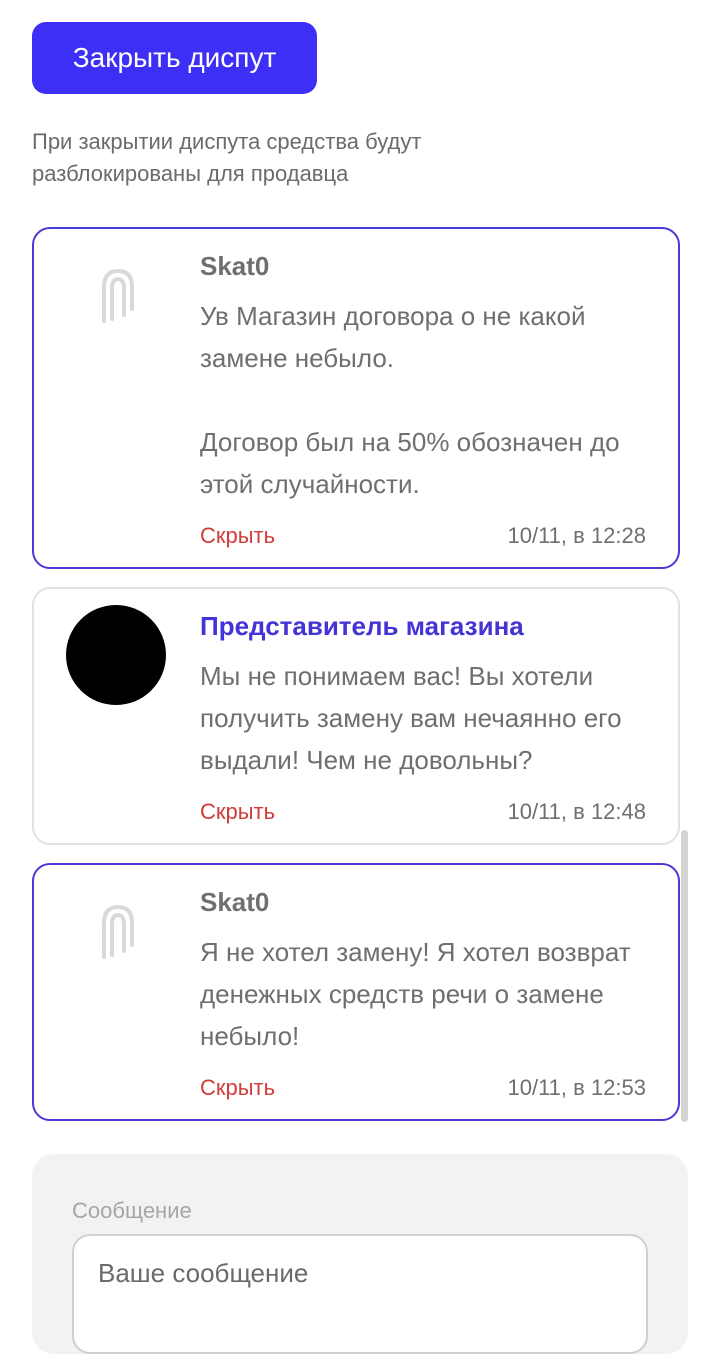 Image resolution: width=719 pixels, height=1354 pixels. I want to click on message-author: Представитель магазина, so click(362, 626).